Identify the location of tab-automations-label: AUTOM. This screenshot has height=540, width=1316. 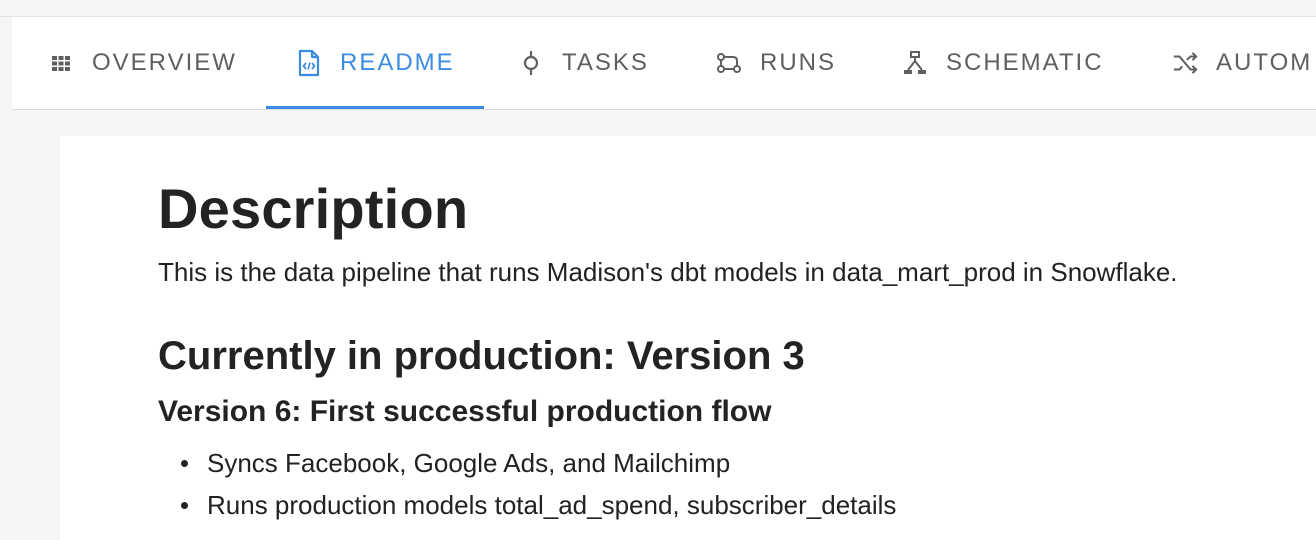
(1264, 62).